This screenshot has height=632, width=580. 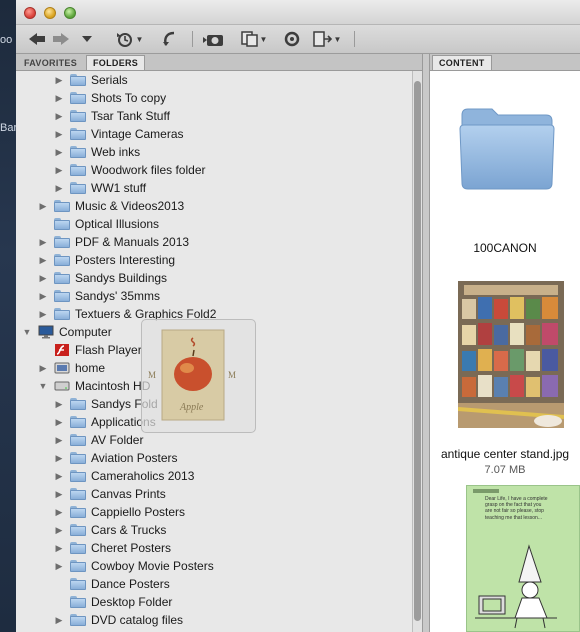 I want to click on tab-favorites: FAVORITES, so click(x=50, y=62).